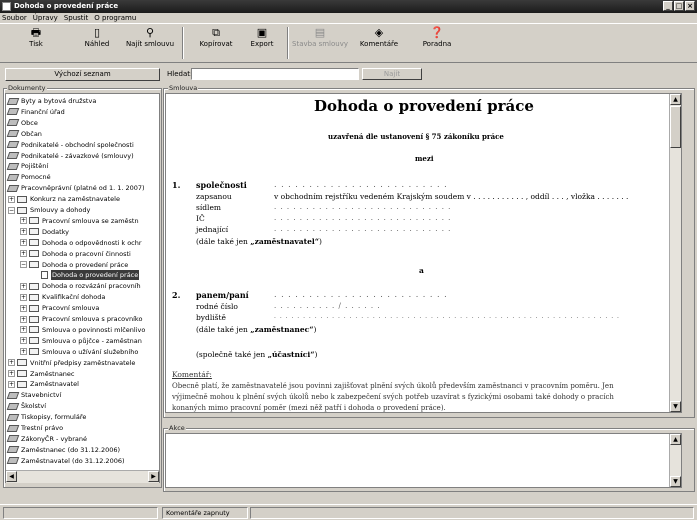 This screenshot has width=697, height=520. Describe the element at coordinates (11, 476) in the screenshot. I see `scroll-left-arrow-icon: ◀` at that location.